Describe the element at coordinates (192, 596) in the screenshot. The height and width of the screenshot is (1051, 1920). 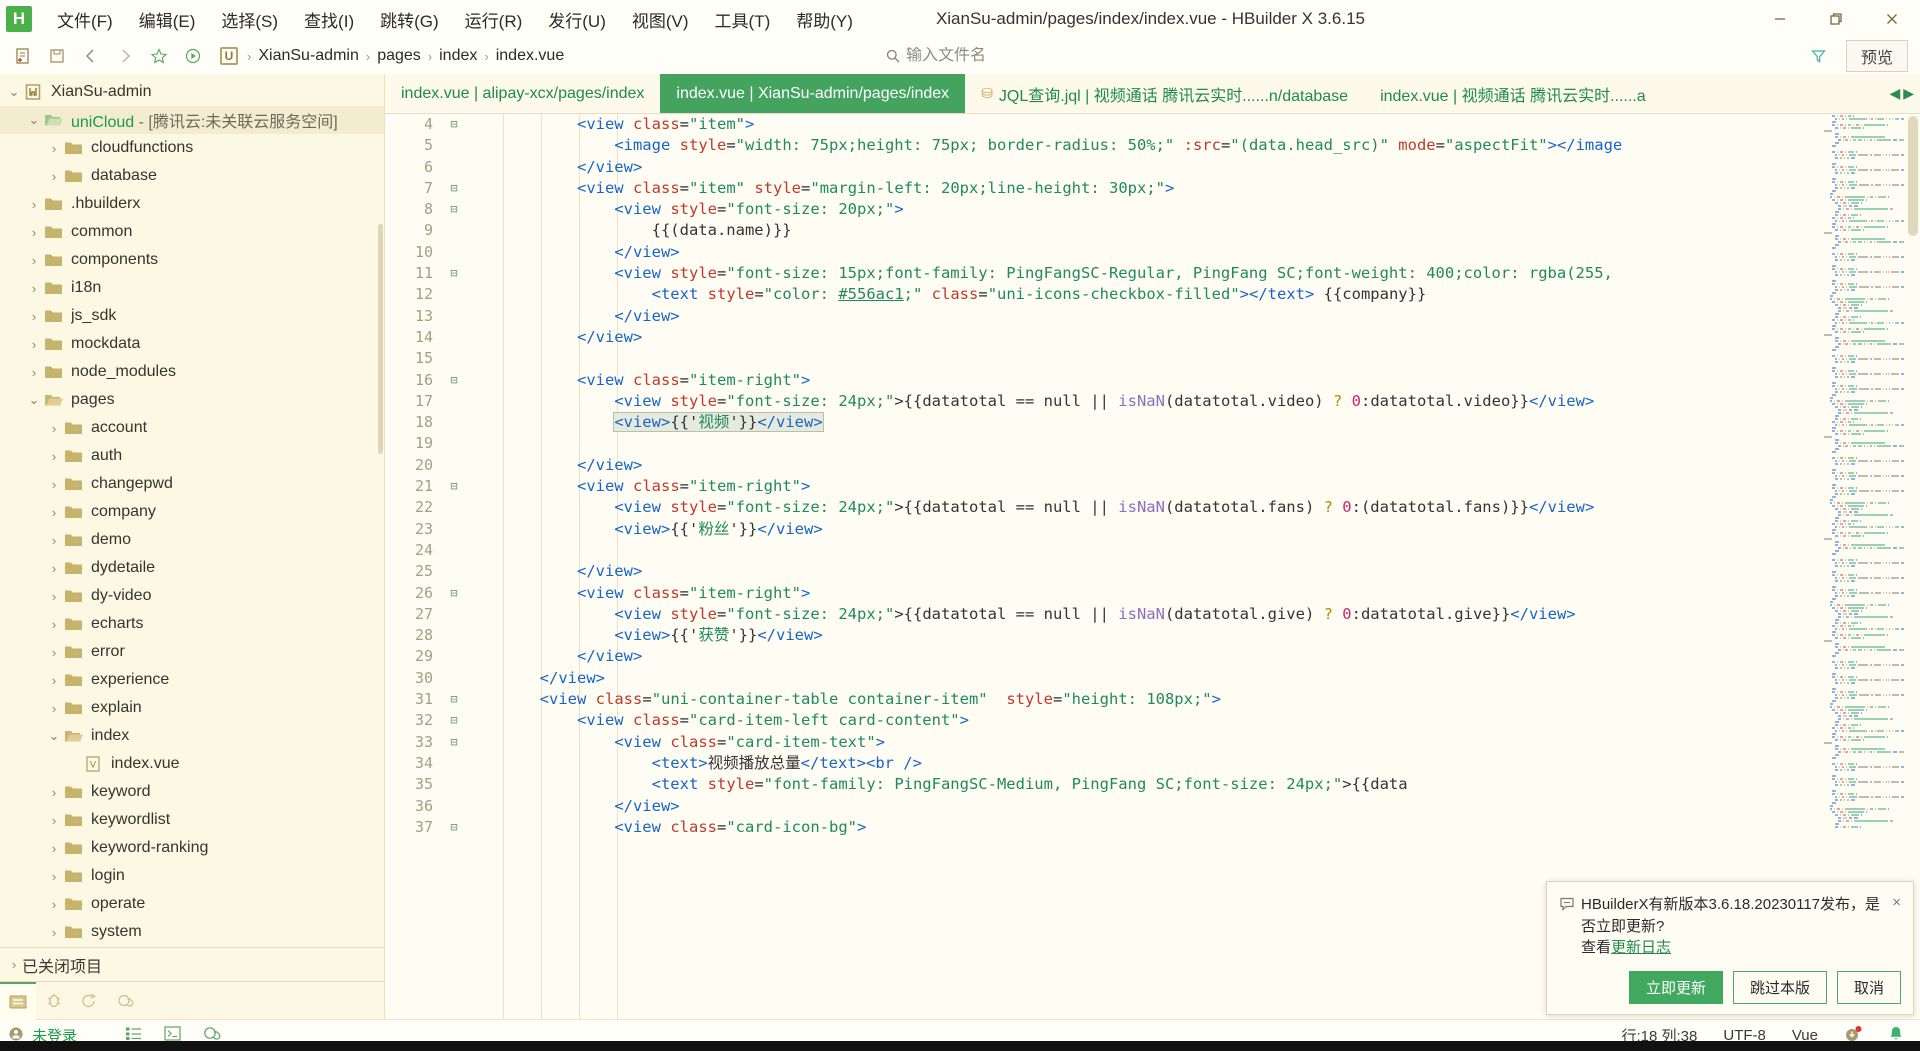
I see `tree-item-dy-video: › dy-video` at that location.